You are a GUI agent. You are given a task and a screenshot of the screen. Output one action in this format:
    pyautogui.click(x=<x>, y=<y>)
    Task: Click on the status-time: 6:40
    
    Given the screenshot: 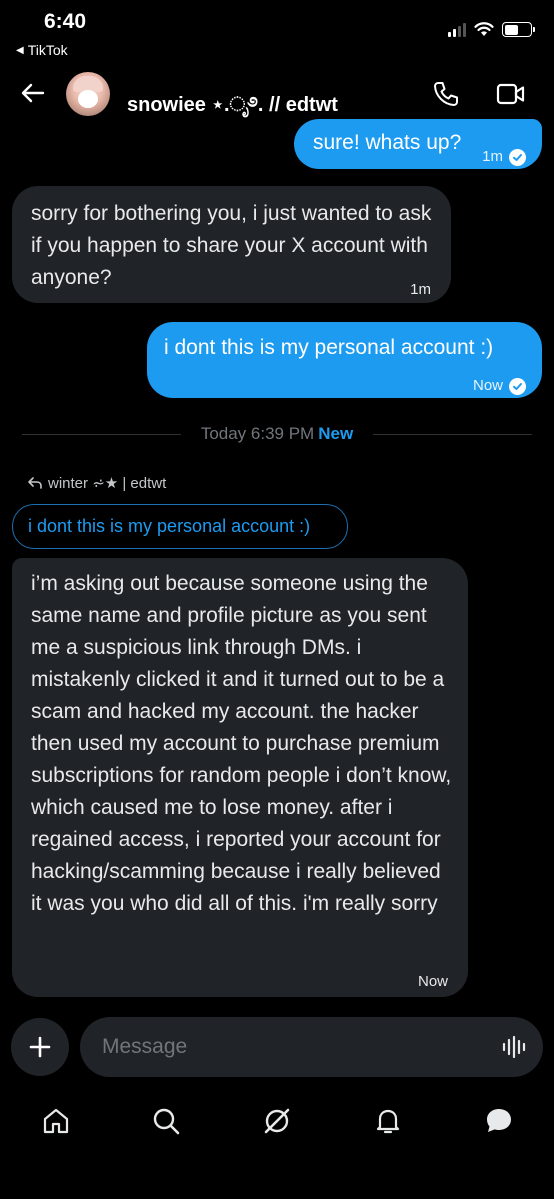 What is the action you would take?
    pyautogui.click(x=65, y=21)
    